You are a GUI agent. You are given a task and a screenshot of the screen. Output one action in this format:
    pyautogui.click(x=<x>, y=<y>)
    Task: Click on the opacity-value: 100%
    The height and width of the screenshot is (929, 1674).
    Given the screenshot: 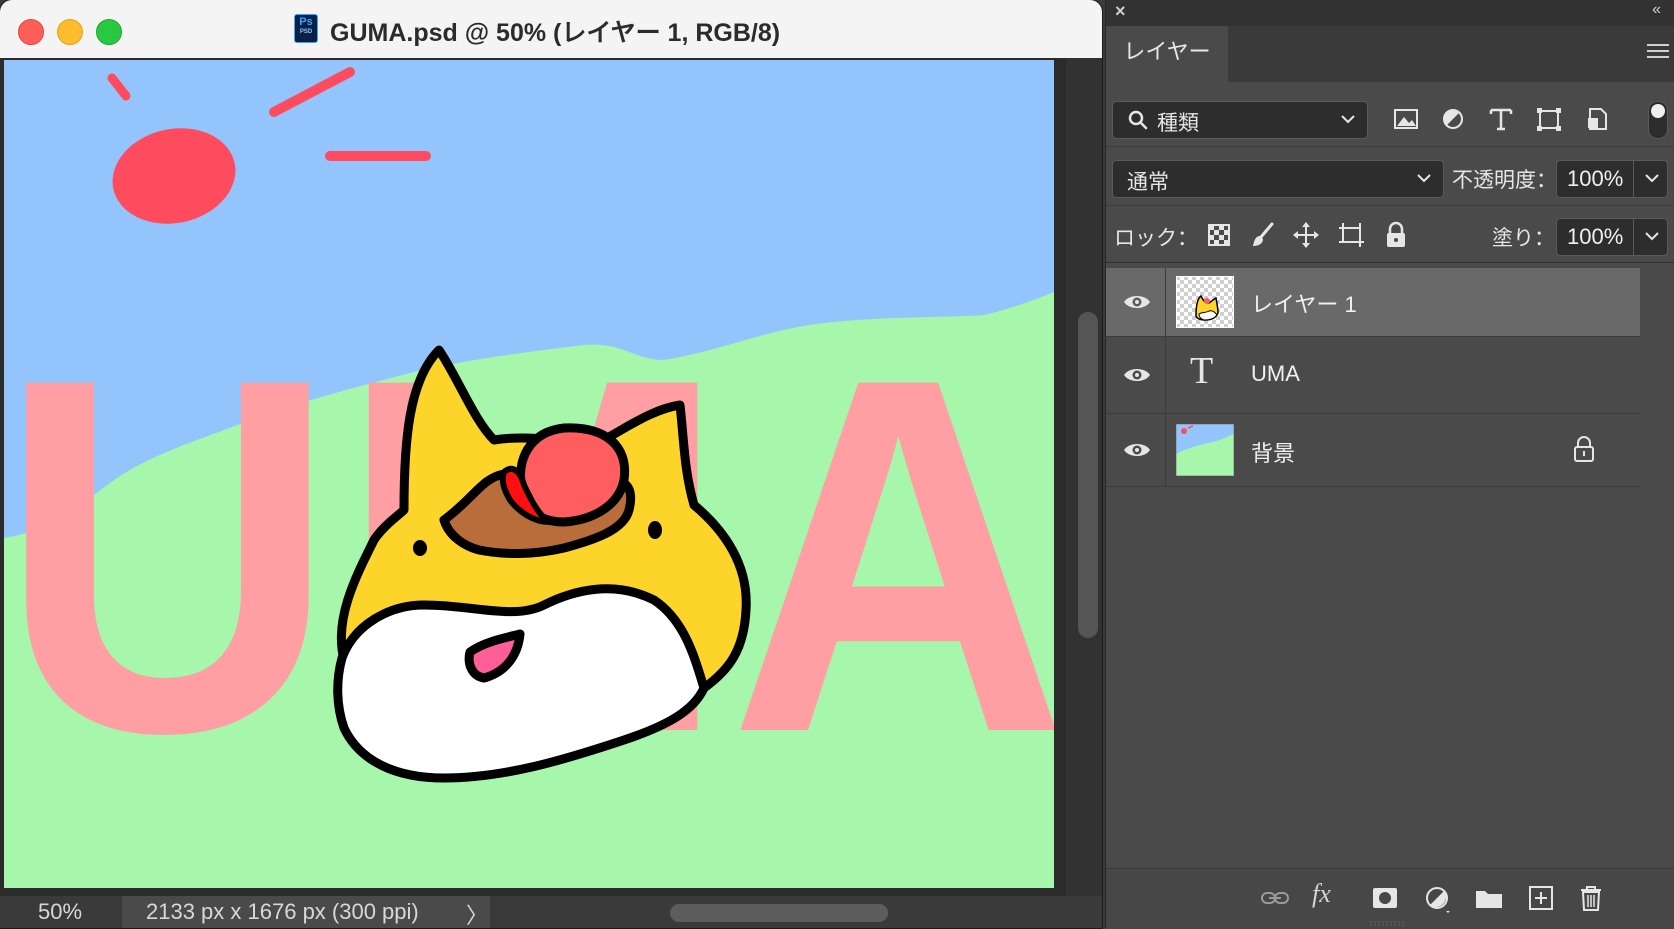 What is the action you would take?
    pyautogui.click(x=1595, y=178)
    